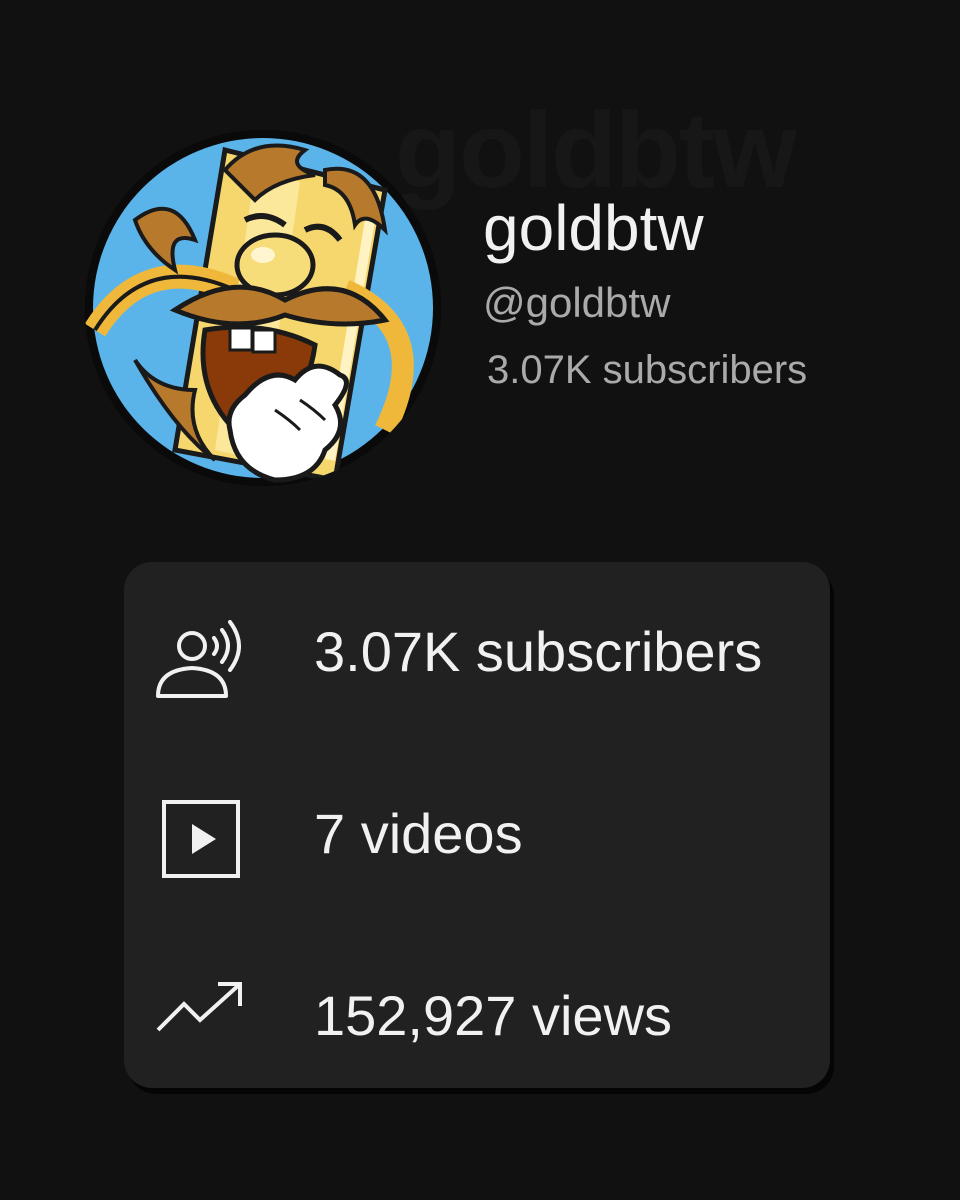 The width and height of the screenshot is (960, 1200). I want to click on stat-row-subscribers: 3.07K subscribers, so click(477, 648).